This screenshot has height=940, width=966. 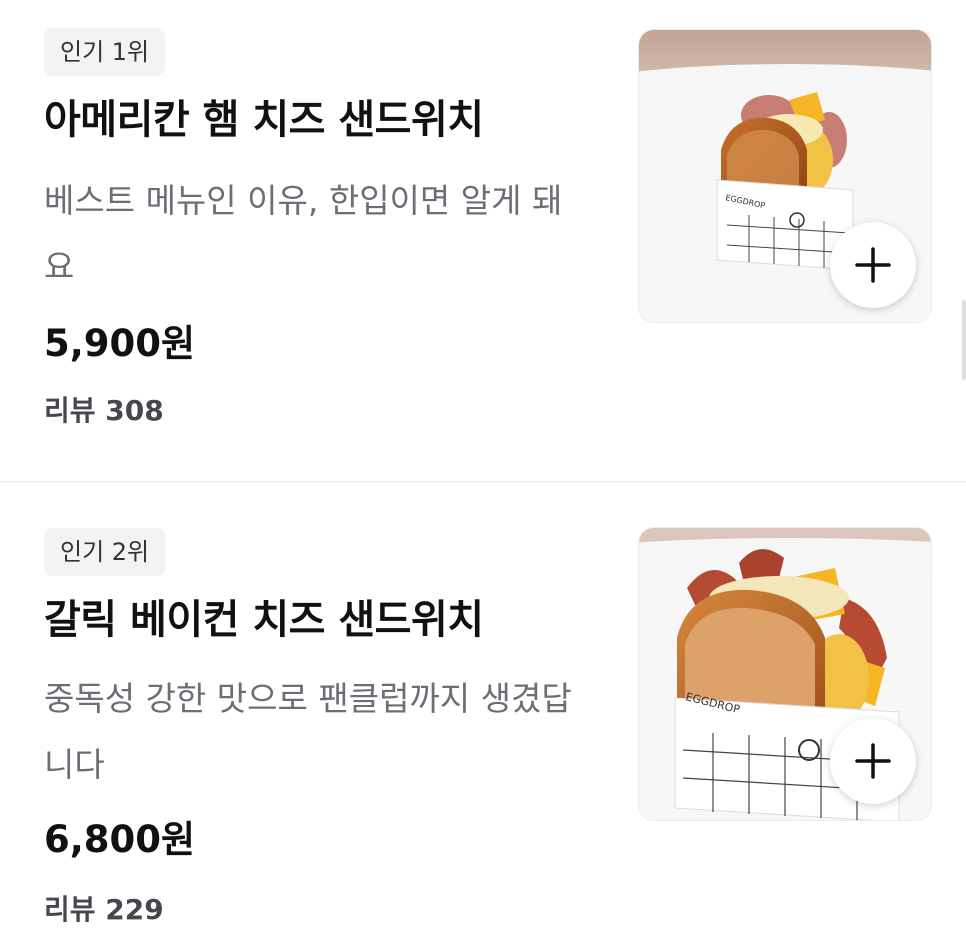 I want to click on item-description: 중독성 강한 맛으로 팬클럽까지 생겼답니다, so click(x=308, y=731).